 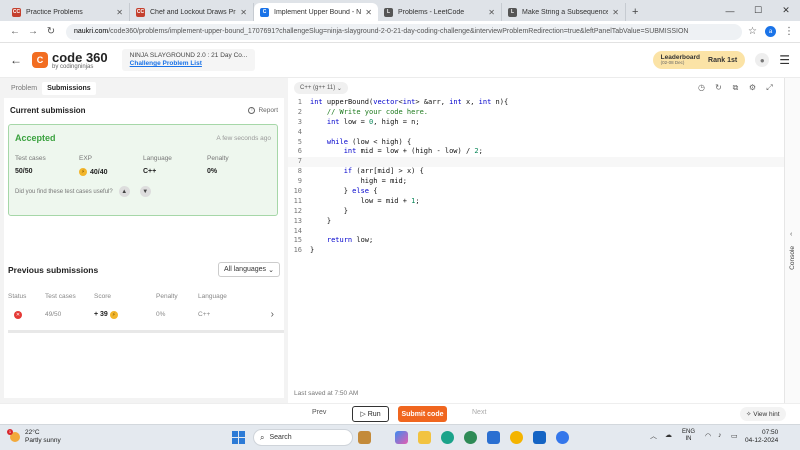 I want to click on code-line: 12 }, so click(x=536, y=212).